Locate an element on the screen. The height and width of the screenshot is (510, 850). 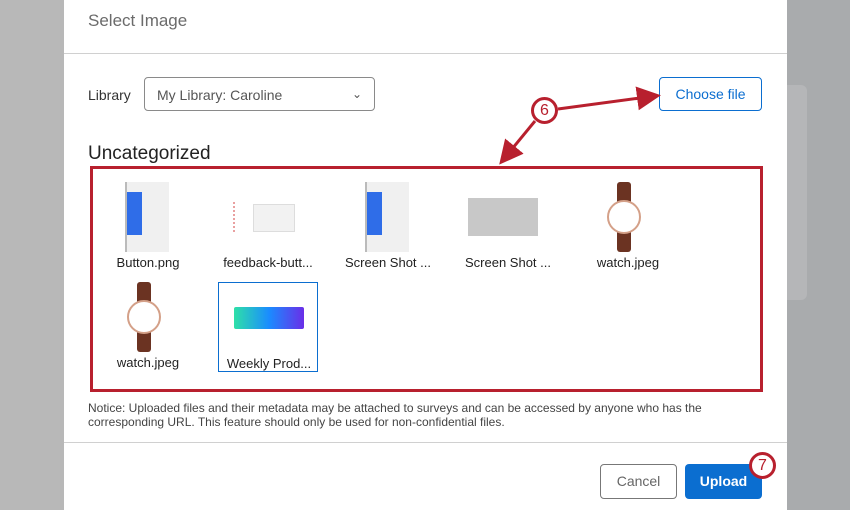
annotation-step-7: 7 is located at coordinates (762, 465).